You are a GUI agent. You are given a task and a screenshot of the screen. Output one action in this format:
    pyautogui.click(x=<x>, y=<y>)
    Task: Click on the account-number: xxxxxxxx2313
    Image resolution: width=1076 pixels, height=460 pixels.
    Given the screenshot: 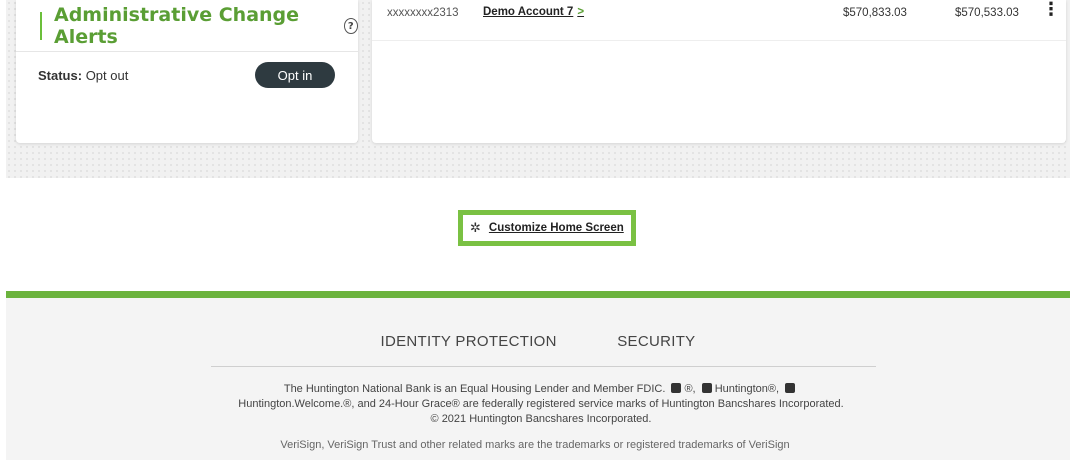 What is the action you would take?
    pyautogui.click(x=423, y=13)
    